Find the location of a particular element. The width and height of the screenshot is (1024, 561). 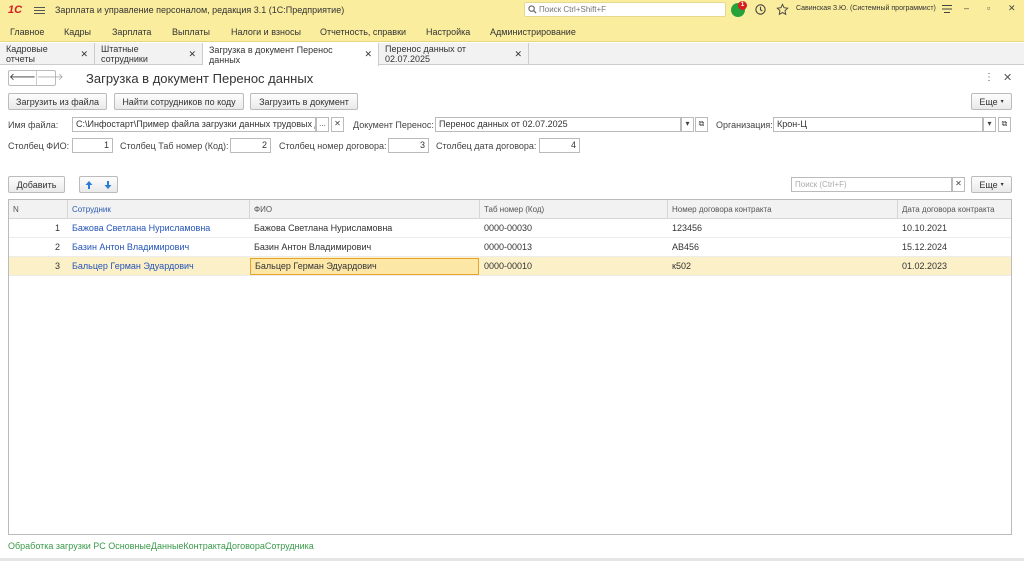

tab-label: Штатные сотрудники is located at coordinates (124, 54).